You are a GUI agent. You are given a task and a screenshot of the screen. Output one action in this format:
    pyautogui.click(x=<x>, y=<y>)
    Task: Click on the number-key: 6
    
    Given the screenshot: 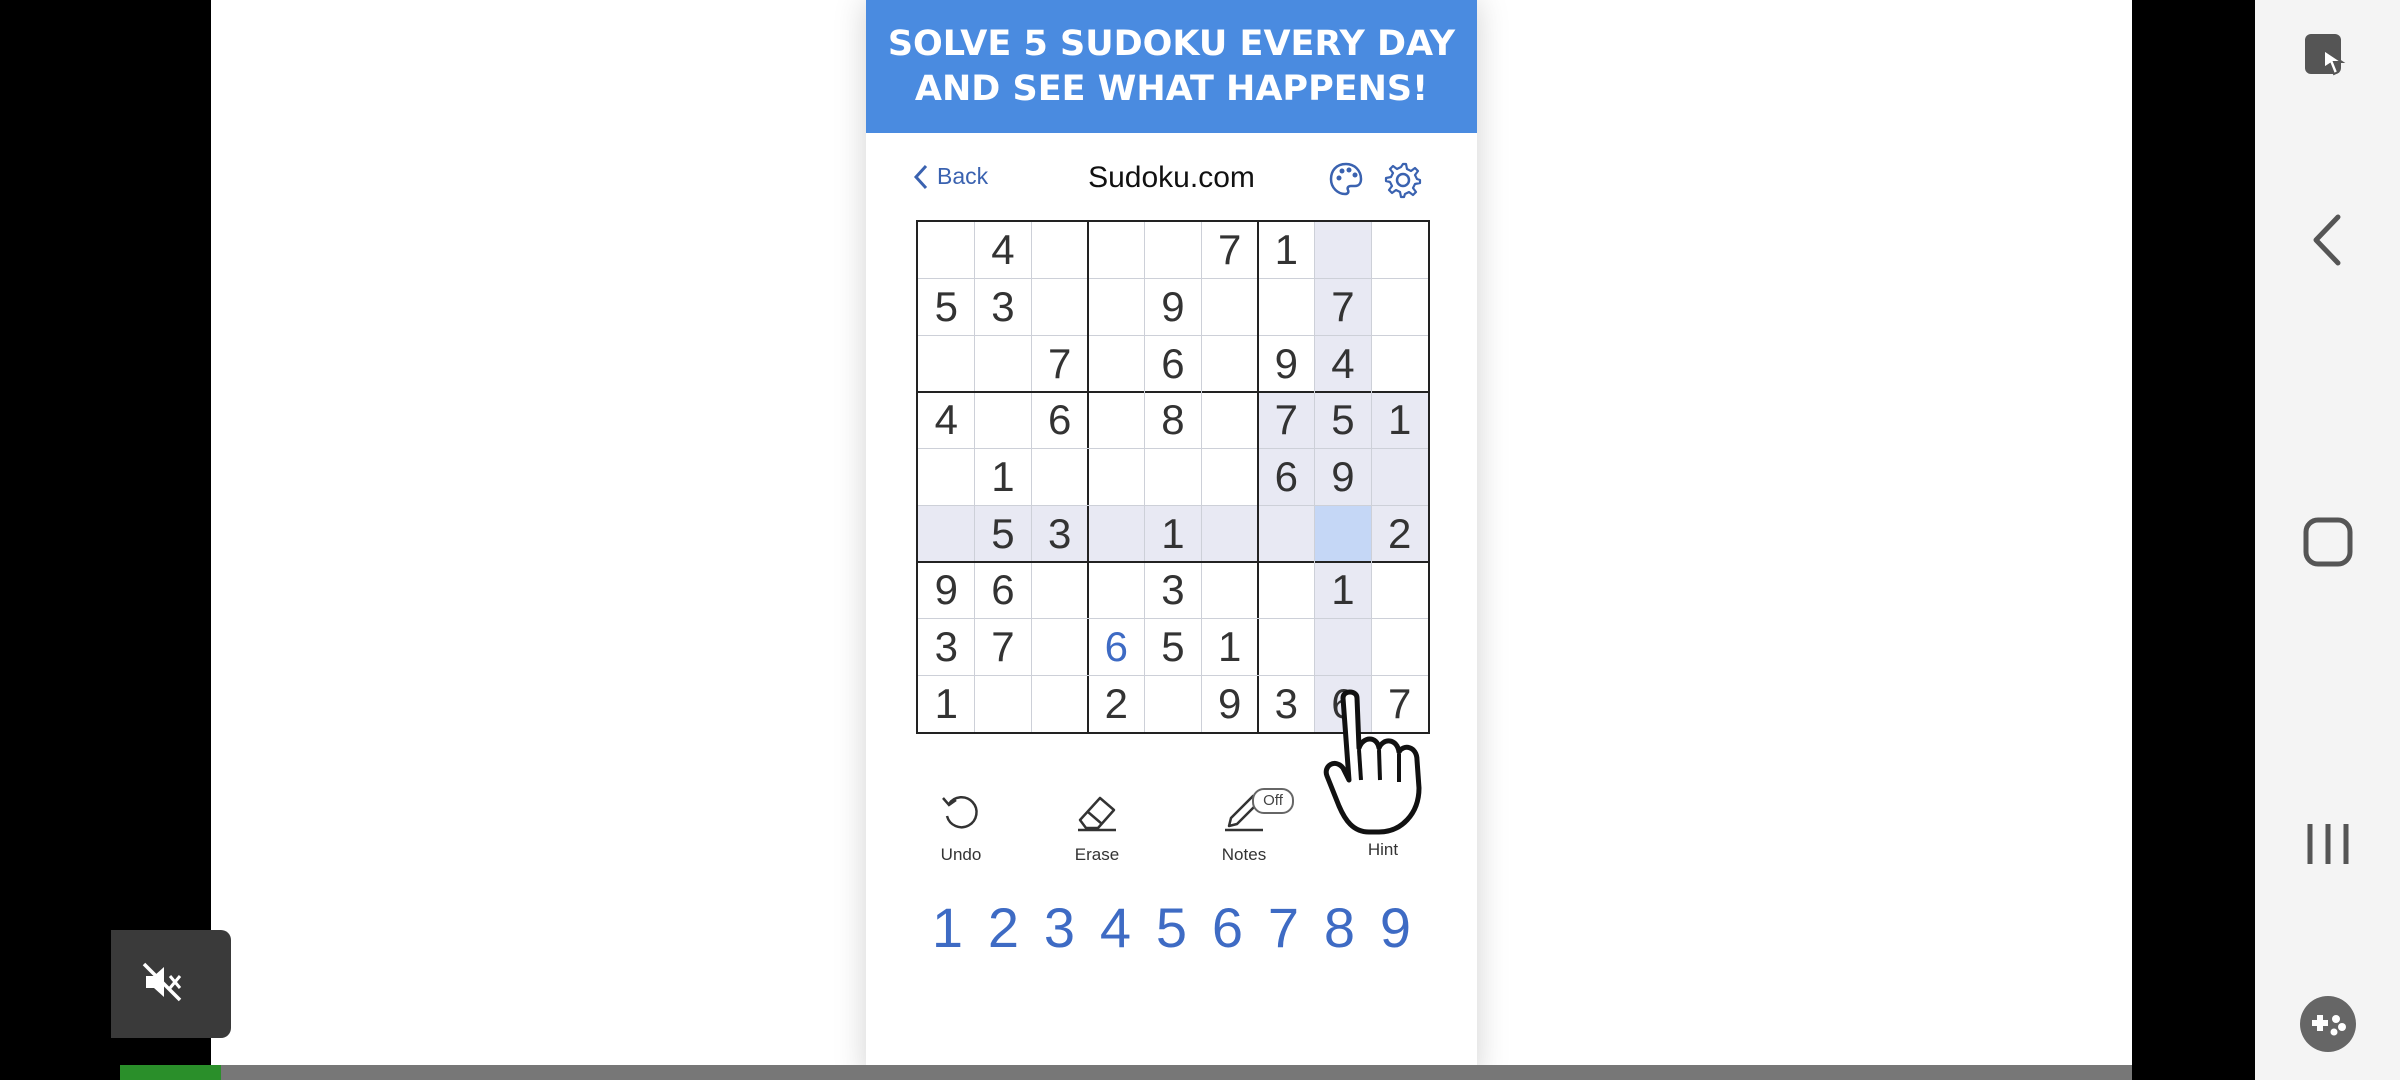 What is the action you would take?
    pyautogui.click(x=1228, y=927)
    